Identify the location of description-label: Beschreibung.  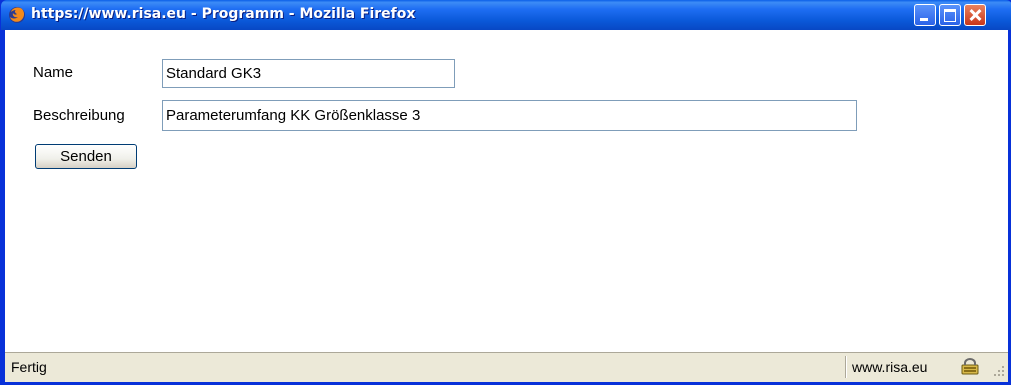
(79, 115).